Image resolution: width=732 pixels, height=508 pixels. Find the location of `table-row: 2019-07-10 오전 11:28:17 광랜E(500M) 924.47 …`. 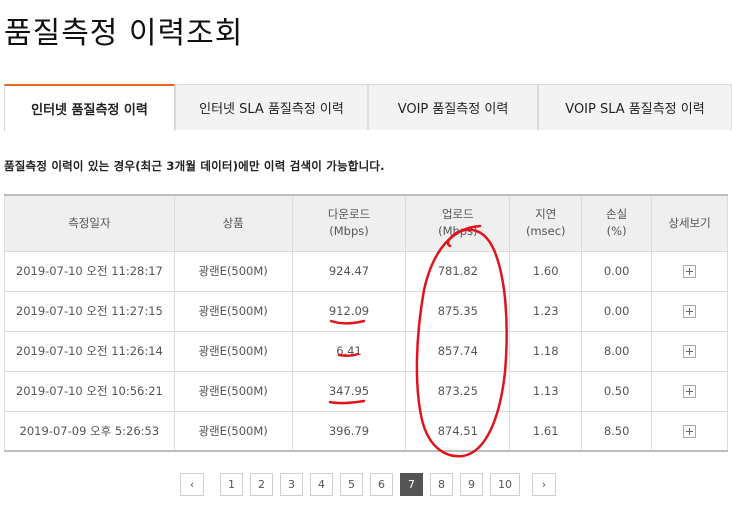

table-row: 2019-07-10 오전 11:28:17 광랜E(500M) 924.47 … is located at coordinates (366, 271).